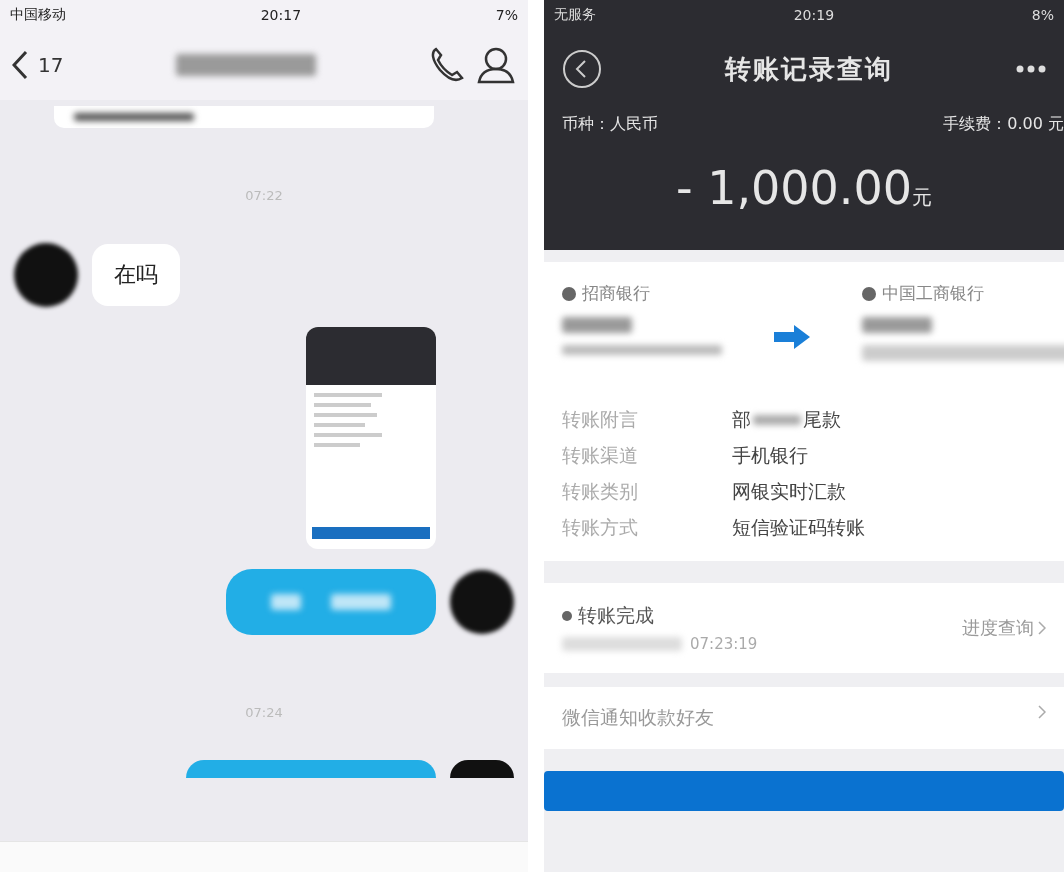 The image size is (1064, 872). Describe the element at coordinates (777, 420) in the screenshot. I see `blurred-text` at that location.